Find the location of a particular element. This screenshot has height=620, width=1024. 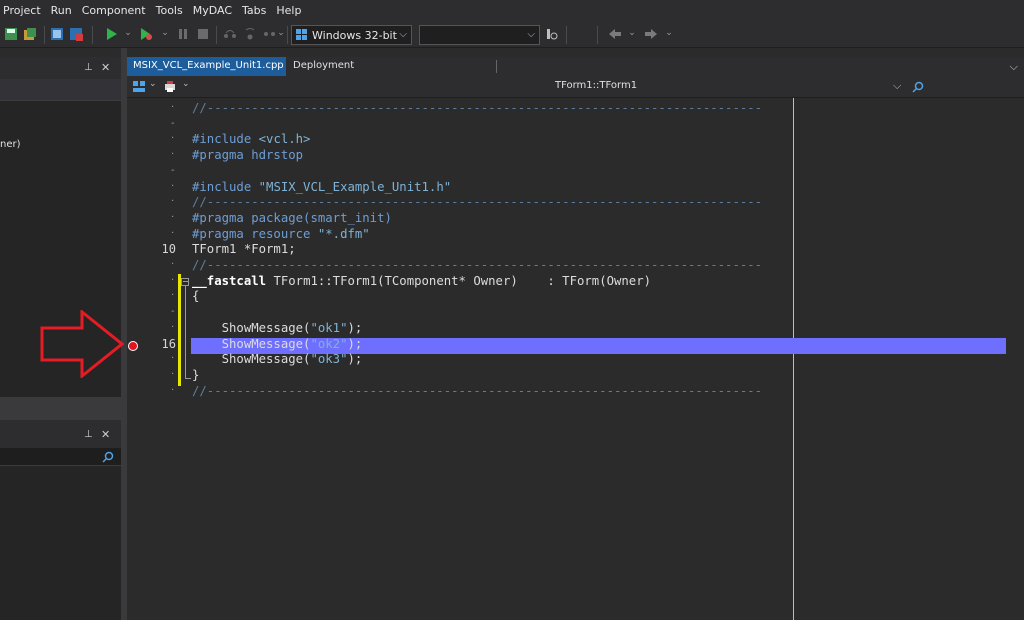

code-text: #include <vcl.h> is located at coordinates (251, 139).